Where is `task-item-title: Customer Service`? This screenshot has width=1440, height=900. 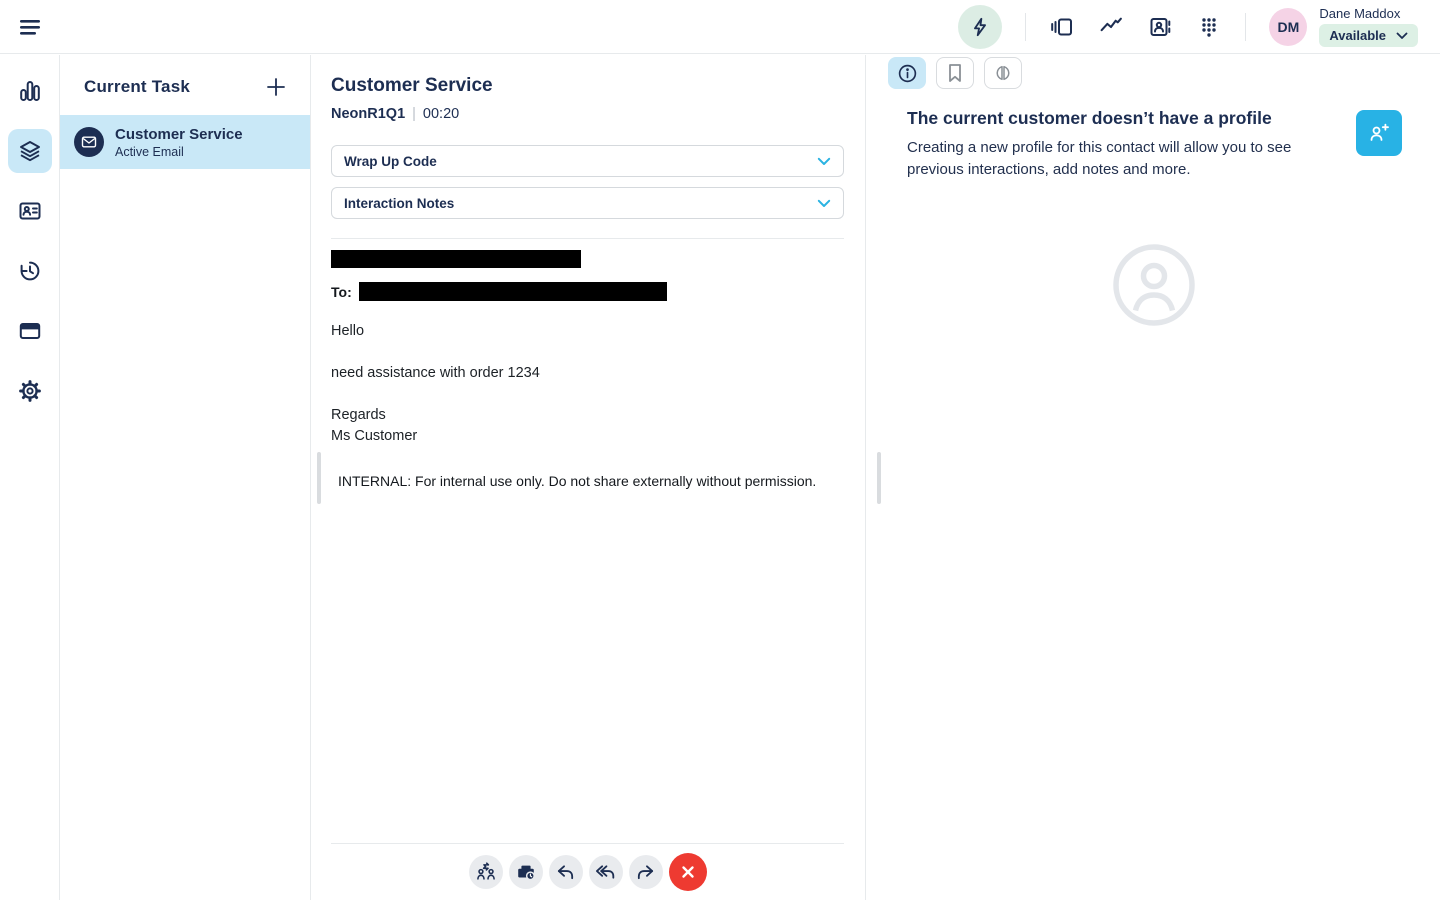 task-item-title: Customer Service is located at coordinates (179, 134).